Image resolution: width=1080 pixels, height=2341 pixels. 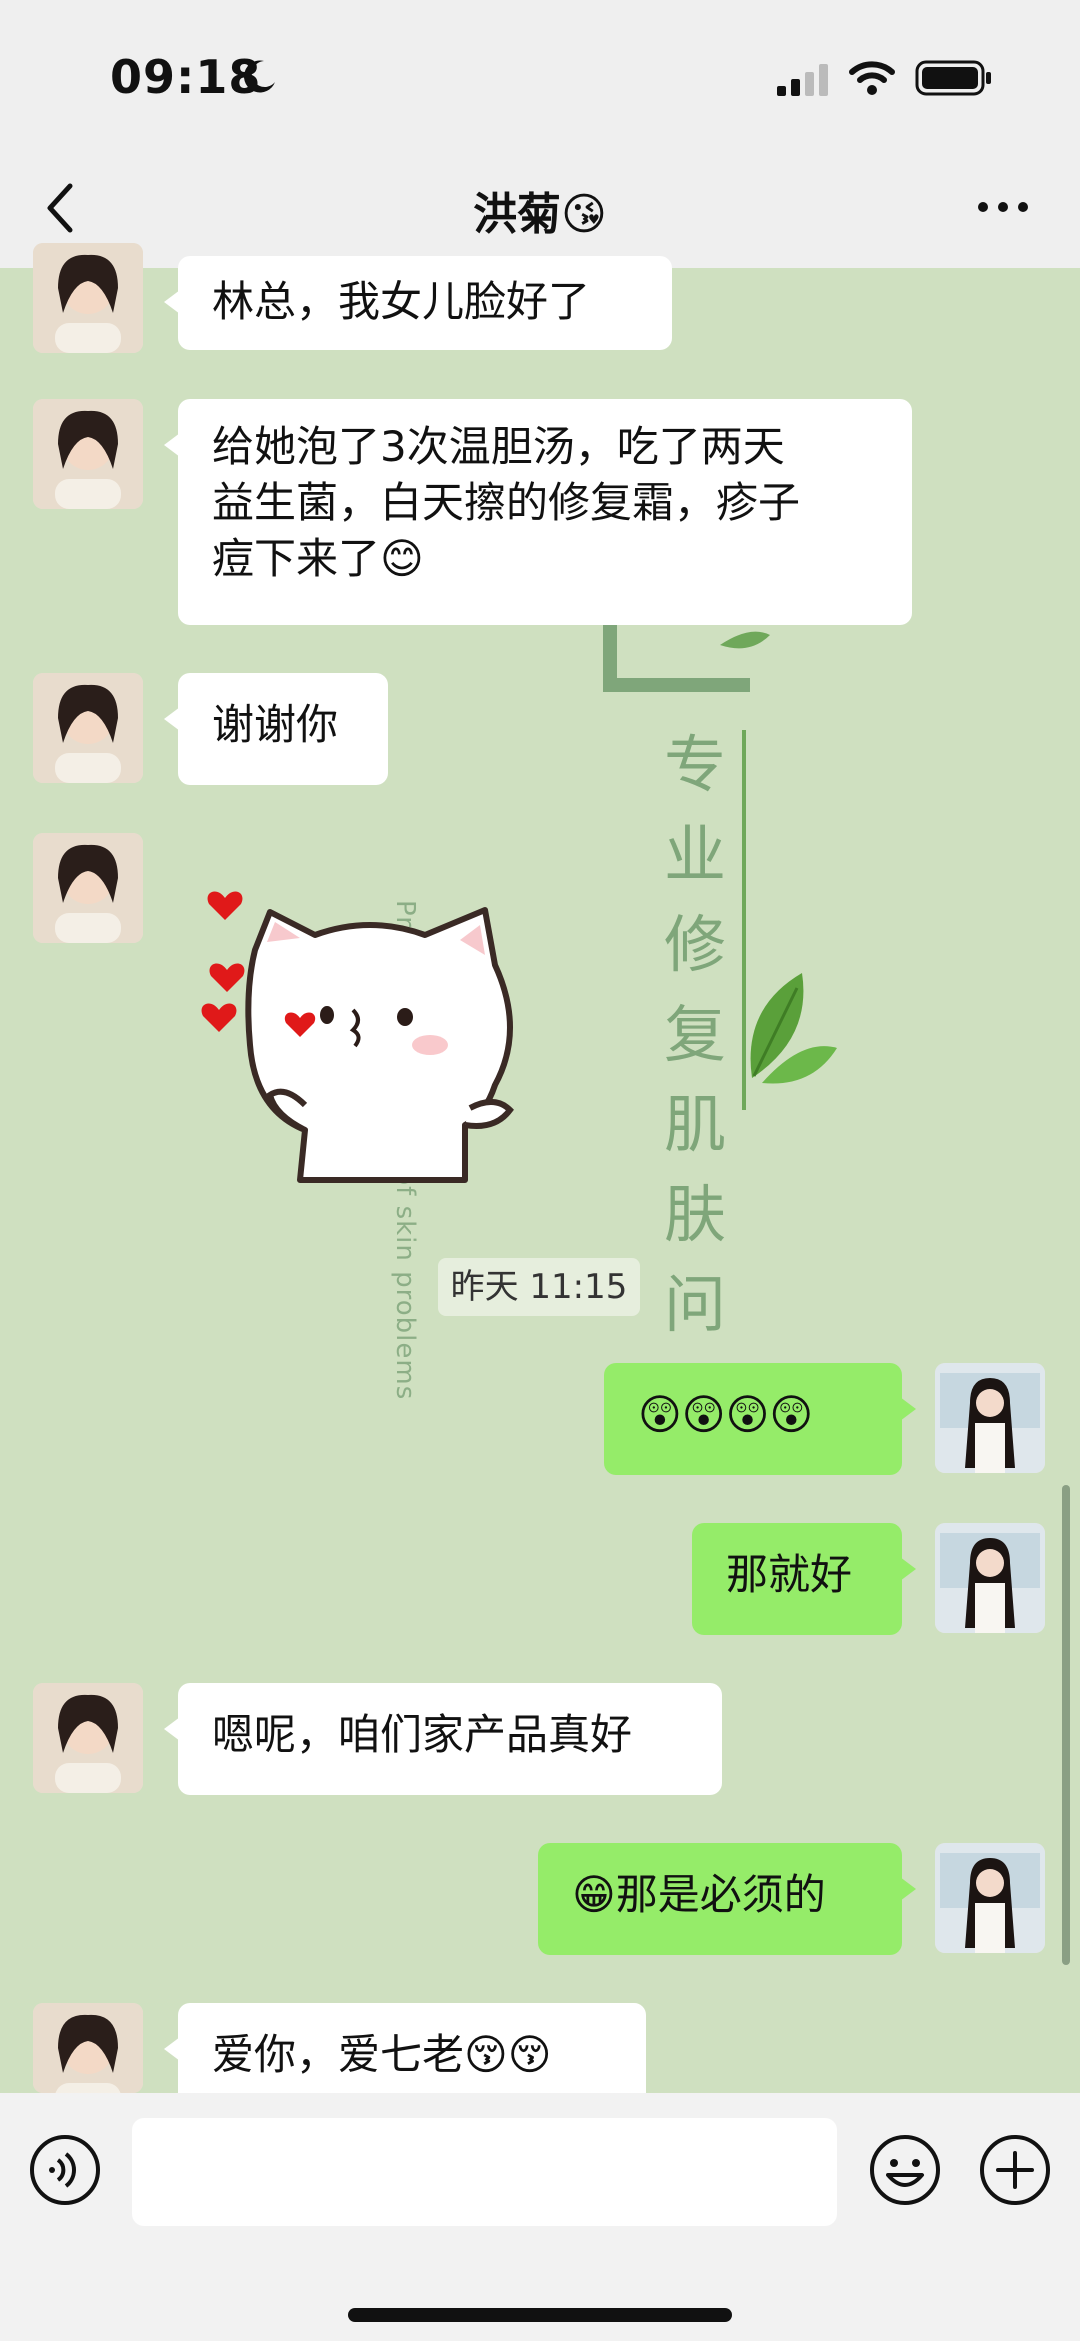 What do you see at coordinates (540, 2315) in the screenshot?
I see `home-indicator` at bounding box center [540, 2315].